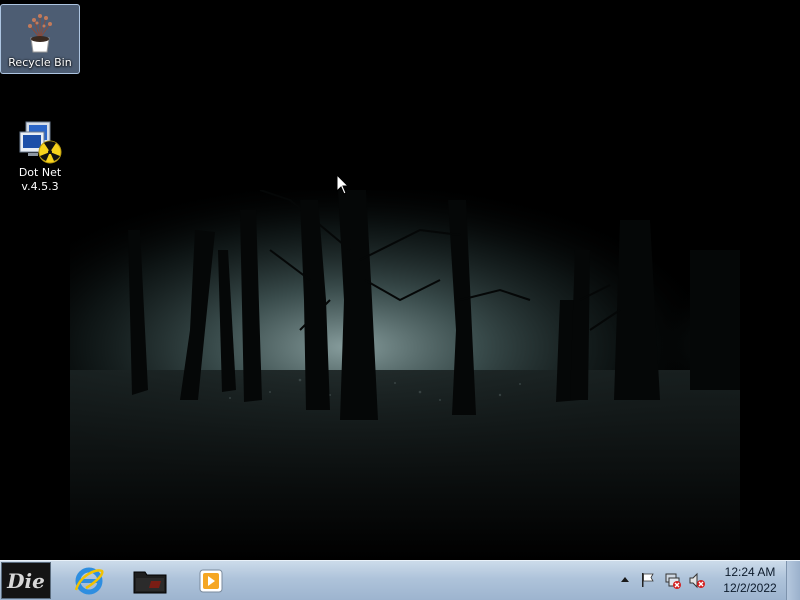  What do you see at coordinates (697, 581) in the screenshot?
I see `volume-muted-icon` at bounding box center [697, 581].